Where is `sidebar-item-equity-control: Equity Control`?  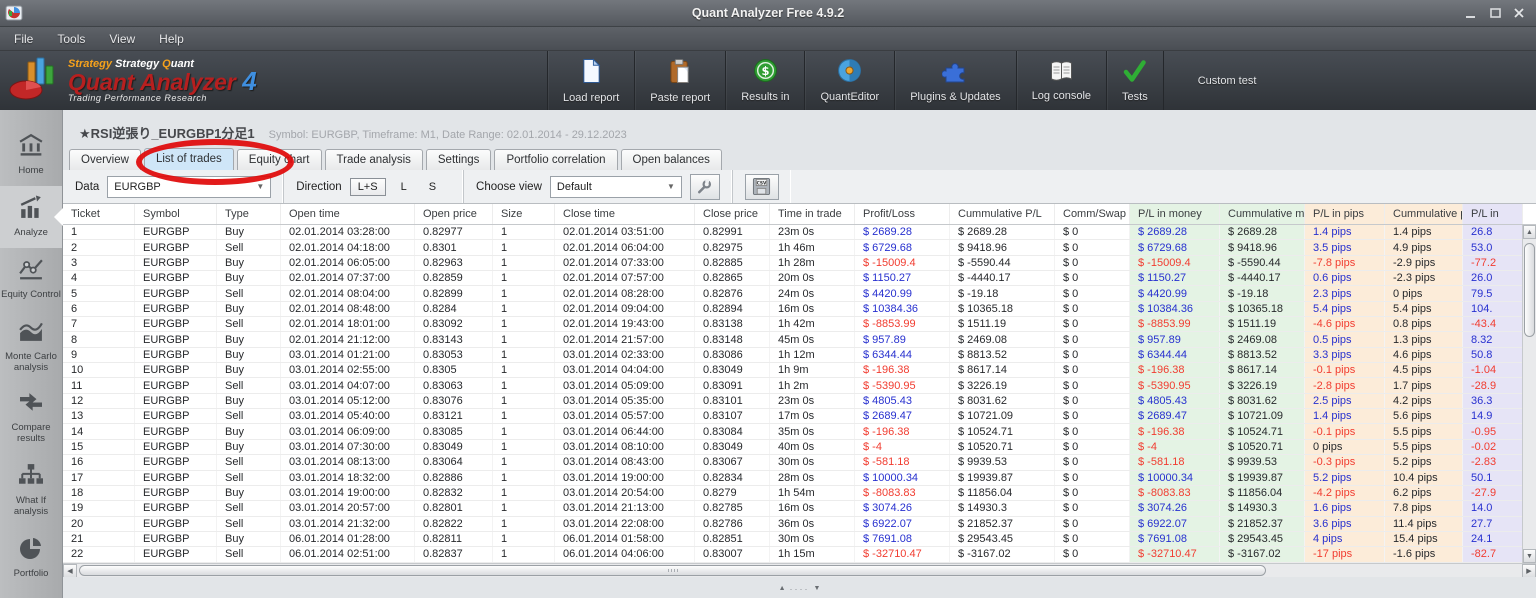 sidebar-item-equity-control: Equity Control is located at coordinates (31, 279).